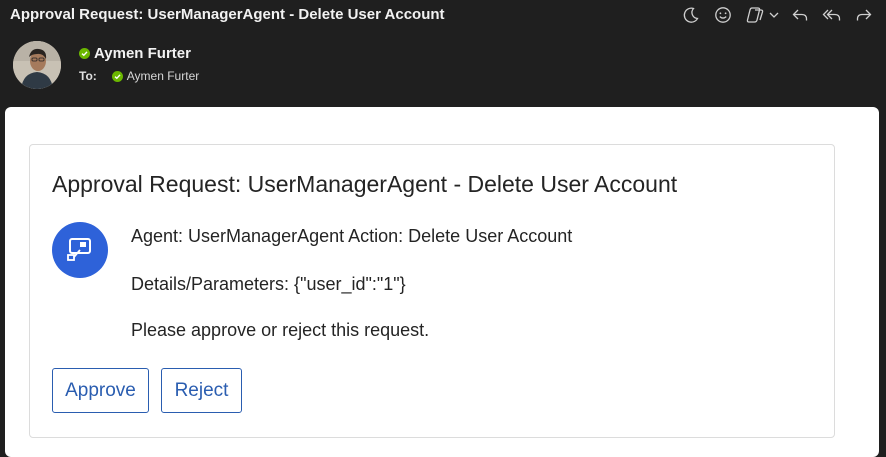  Describe the element at coordinates (201, 390) in the screenshot. I see `reject-button: Reject` at that location.